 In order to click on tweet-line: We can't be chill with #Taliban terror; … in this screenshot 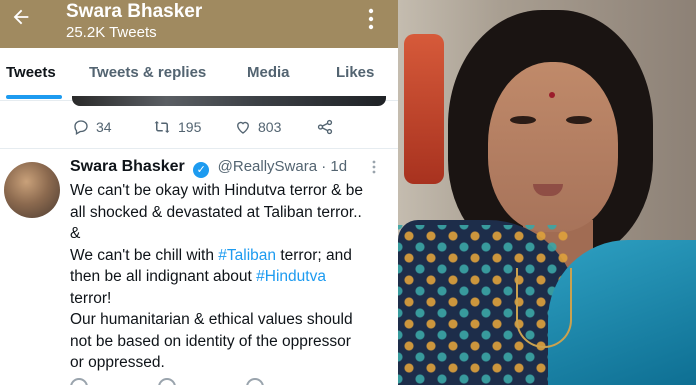, I will do `click(230, 256)`.